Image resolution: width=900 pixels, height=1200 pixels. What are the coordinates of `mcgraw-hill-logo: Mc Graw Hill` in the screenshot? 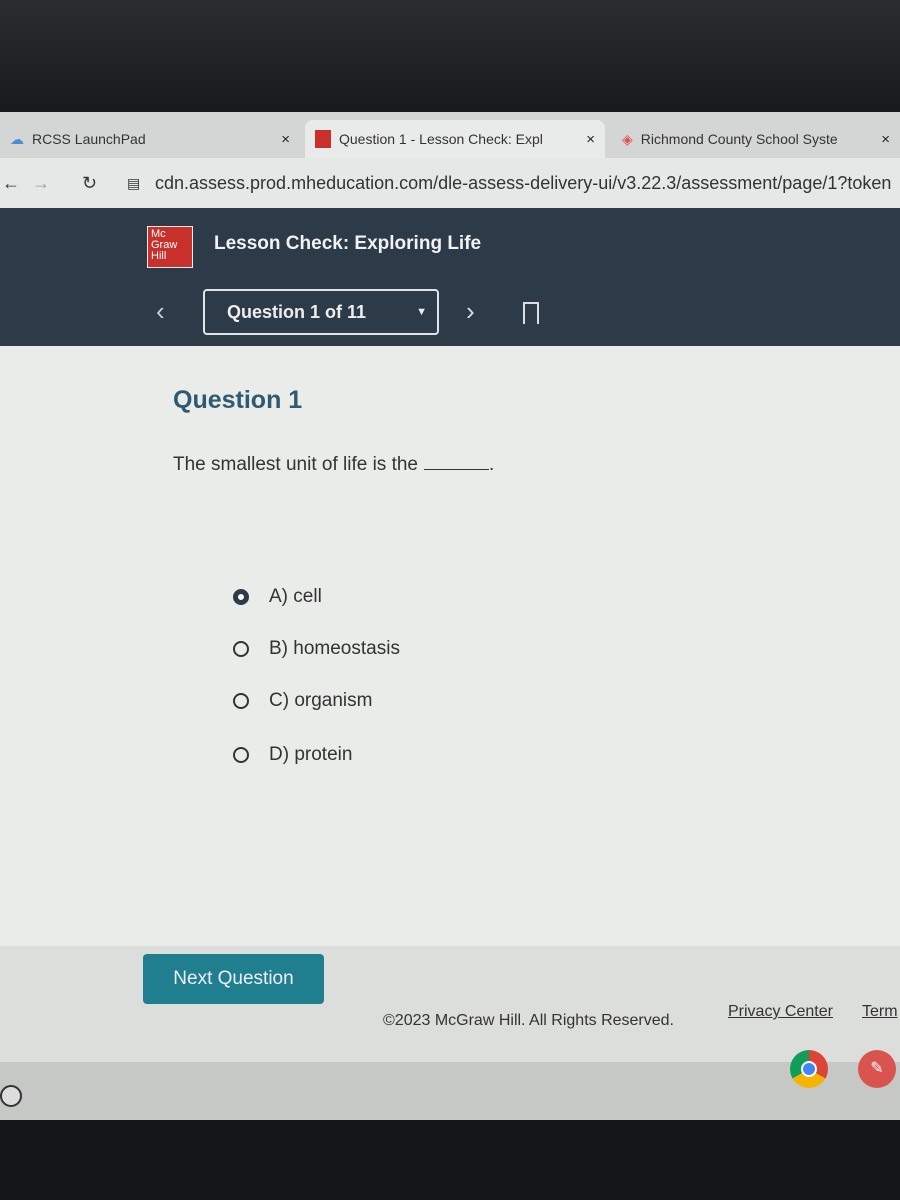 It's located at (170, 247).